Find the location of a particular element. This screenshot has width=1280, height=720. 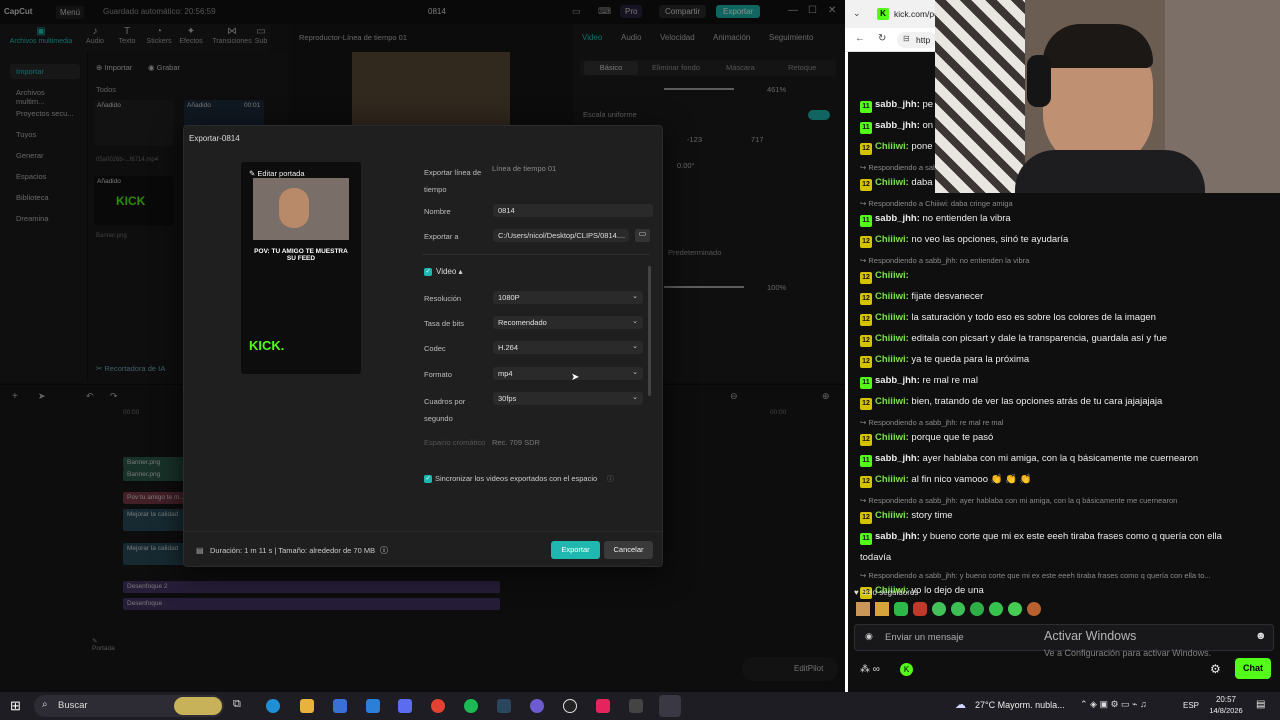

chat-text: re mal re mal is located at coordinates (948, 380).